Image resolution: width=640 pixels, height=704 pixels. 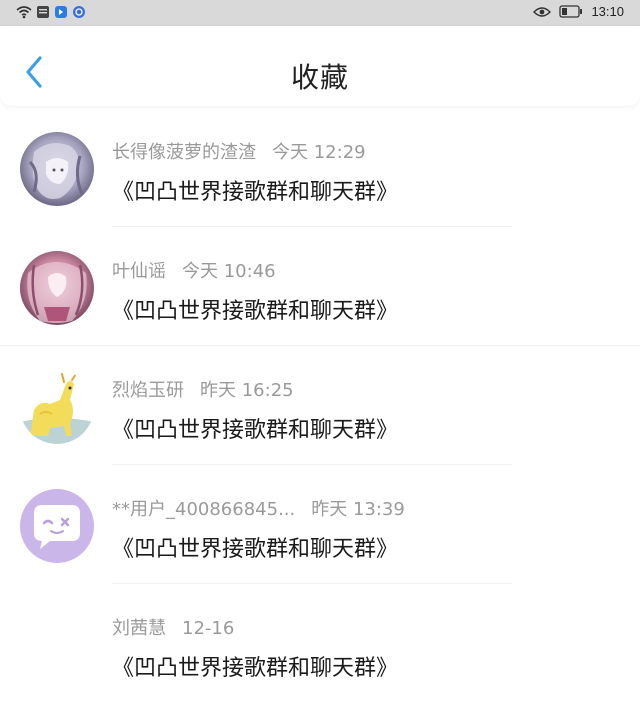 What do you see at coordinates (229, 271) in the screenshot?
I see `item-time: 今天 10:46` at bounding box center [229, 271].